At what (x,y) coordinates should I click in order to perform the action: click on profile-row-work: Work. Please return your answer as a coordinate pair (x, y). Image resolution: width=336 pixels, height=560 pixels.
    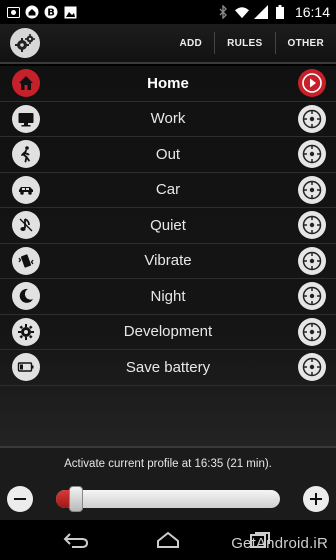
    Looking at the image, I should click on (168, 119).